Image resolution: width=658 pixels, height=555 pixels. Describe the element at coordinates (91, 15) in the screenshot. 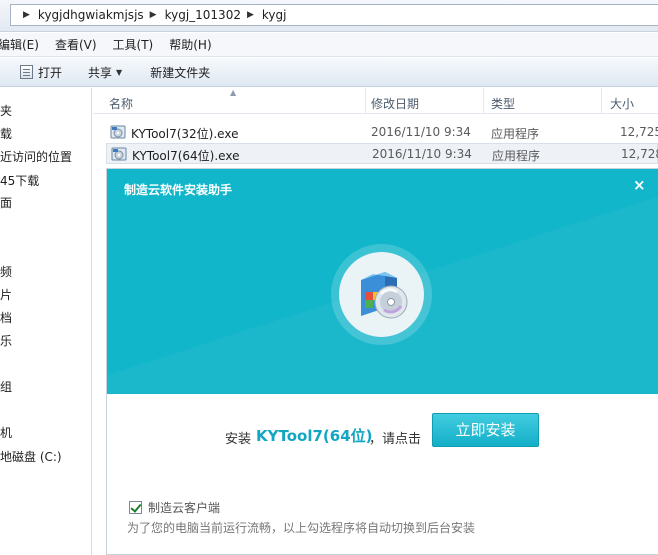

I see `breadcrumb-item: kygjdhgwiakmjsjs` at that location.